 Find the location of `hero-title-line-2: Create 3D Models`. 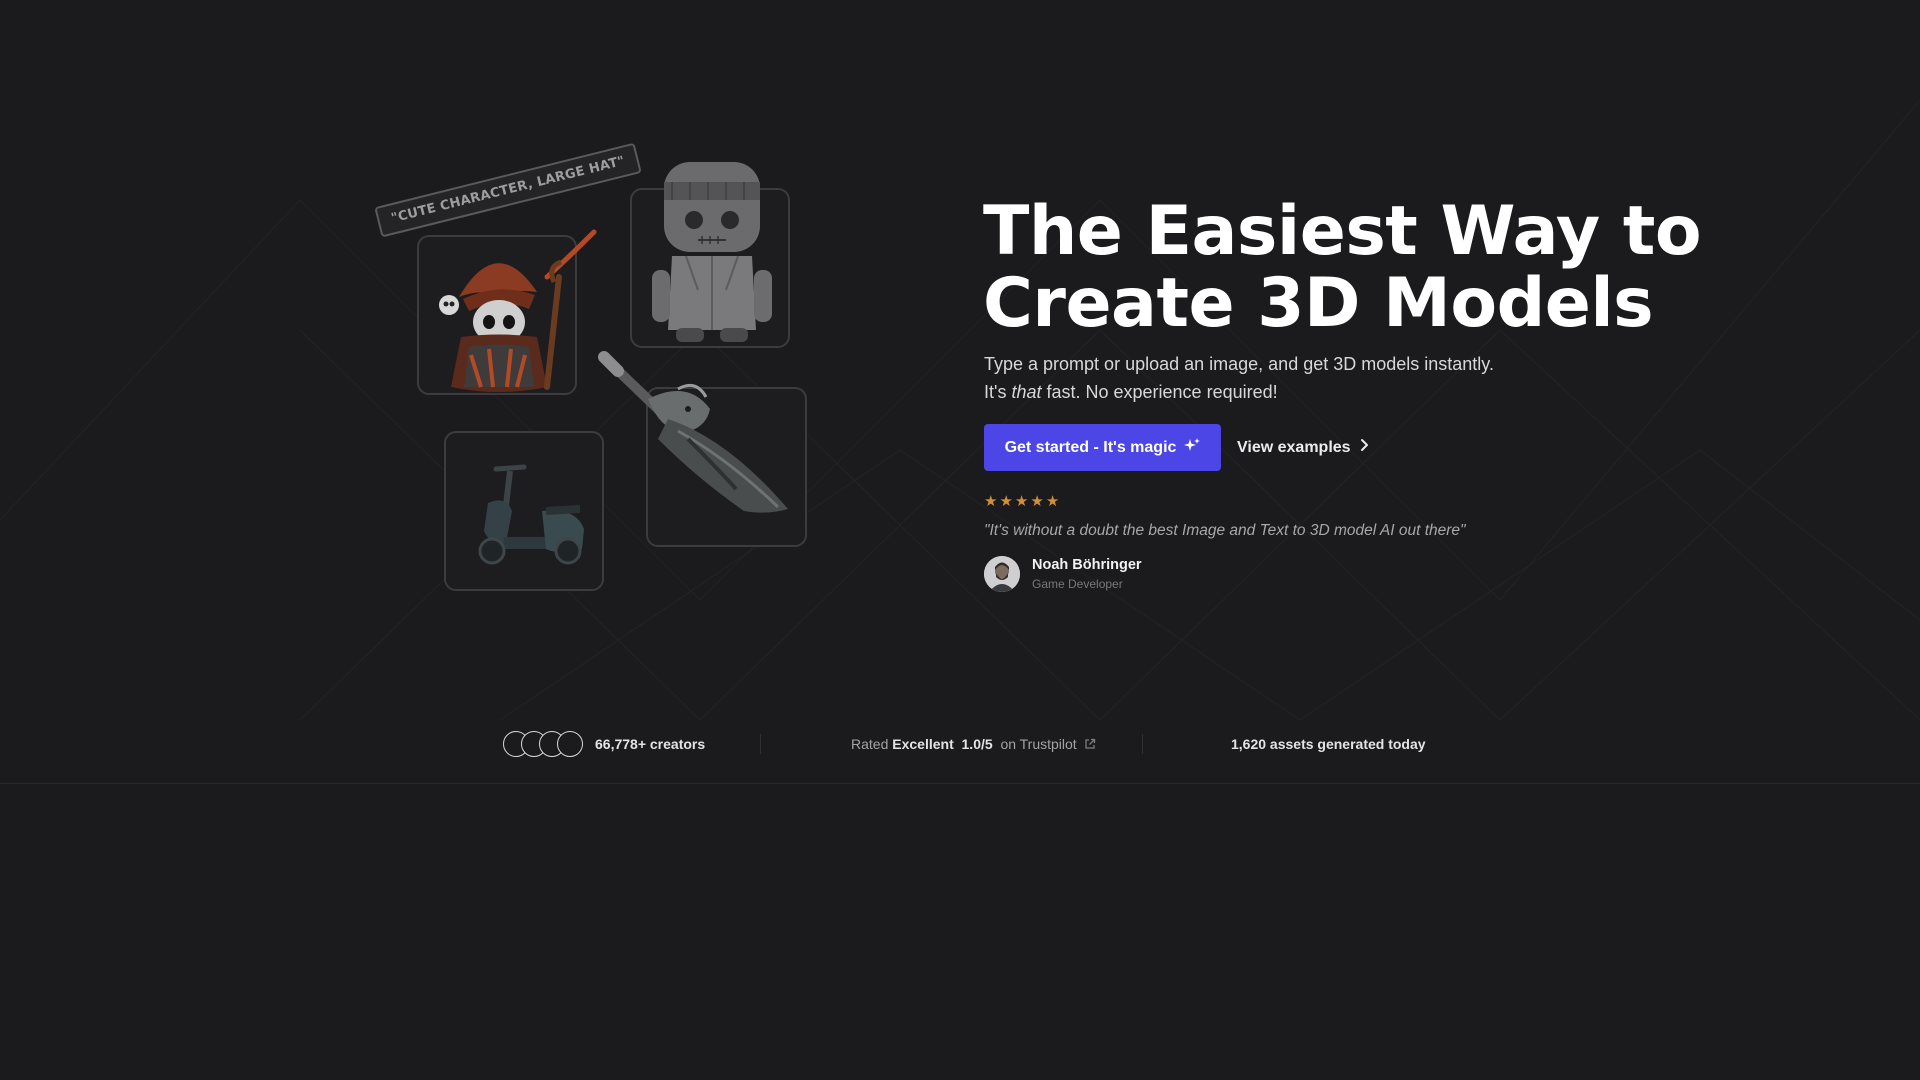

hero-title-line-2: Create 3D Models is located at coordinates (1318, 303).